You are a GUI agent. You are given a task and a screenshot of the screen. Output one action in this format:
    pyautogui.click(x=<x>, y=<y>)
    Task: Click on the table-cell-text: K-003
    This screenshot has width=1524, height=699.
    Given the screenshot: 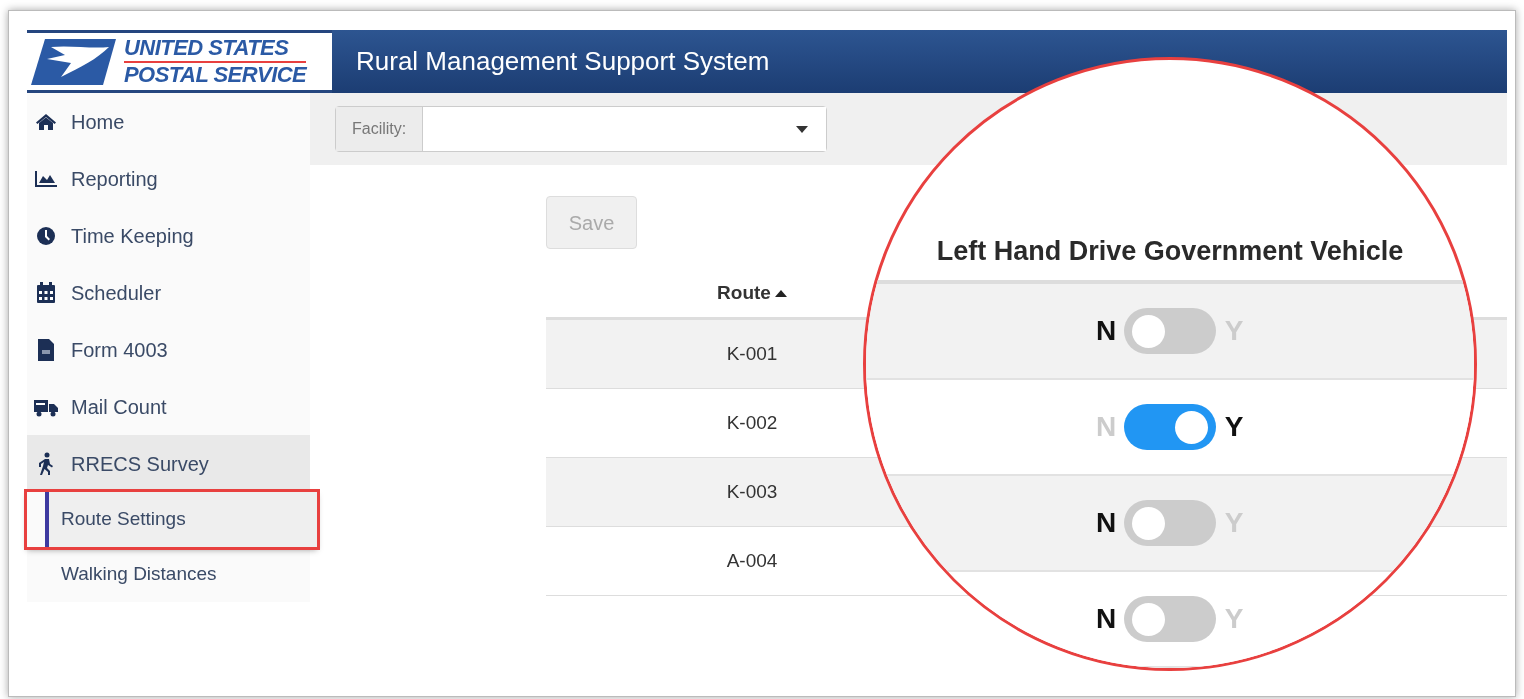 What is the action you would take?
    pyautogui.click(x=752, y=491)
    